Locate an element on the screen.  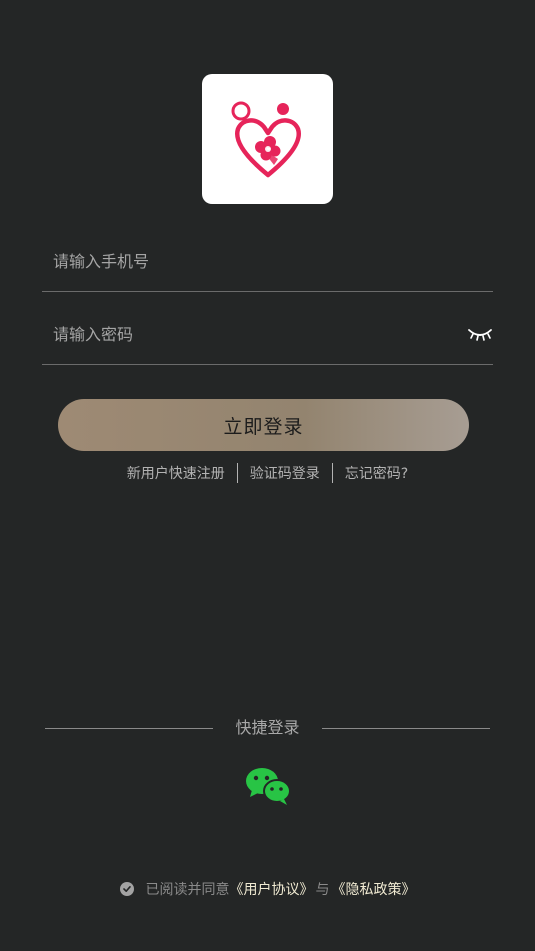
phone-field is located at coordinates (267, 261).